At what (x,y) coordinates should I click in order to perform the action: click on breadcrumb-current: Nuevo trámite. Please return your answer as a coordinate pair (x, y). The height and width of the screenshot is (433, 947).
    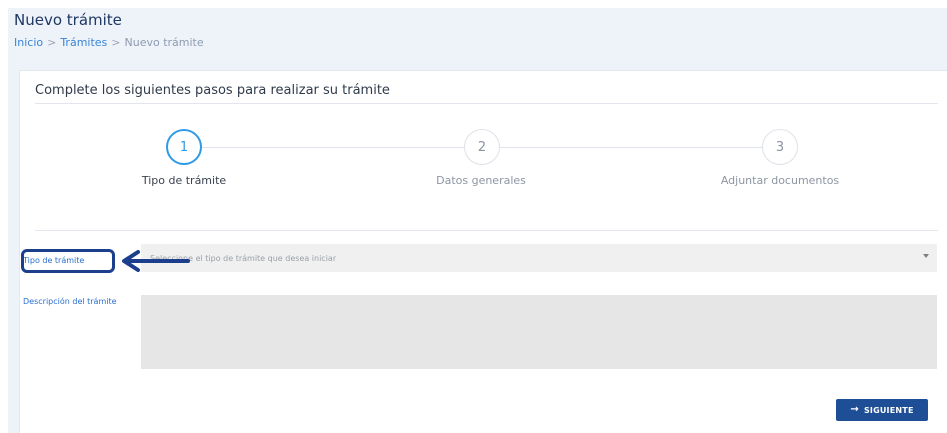
    Looking at the image, I should click on (164, 42).